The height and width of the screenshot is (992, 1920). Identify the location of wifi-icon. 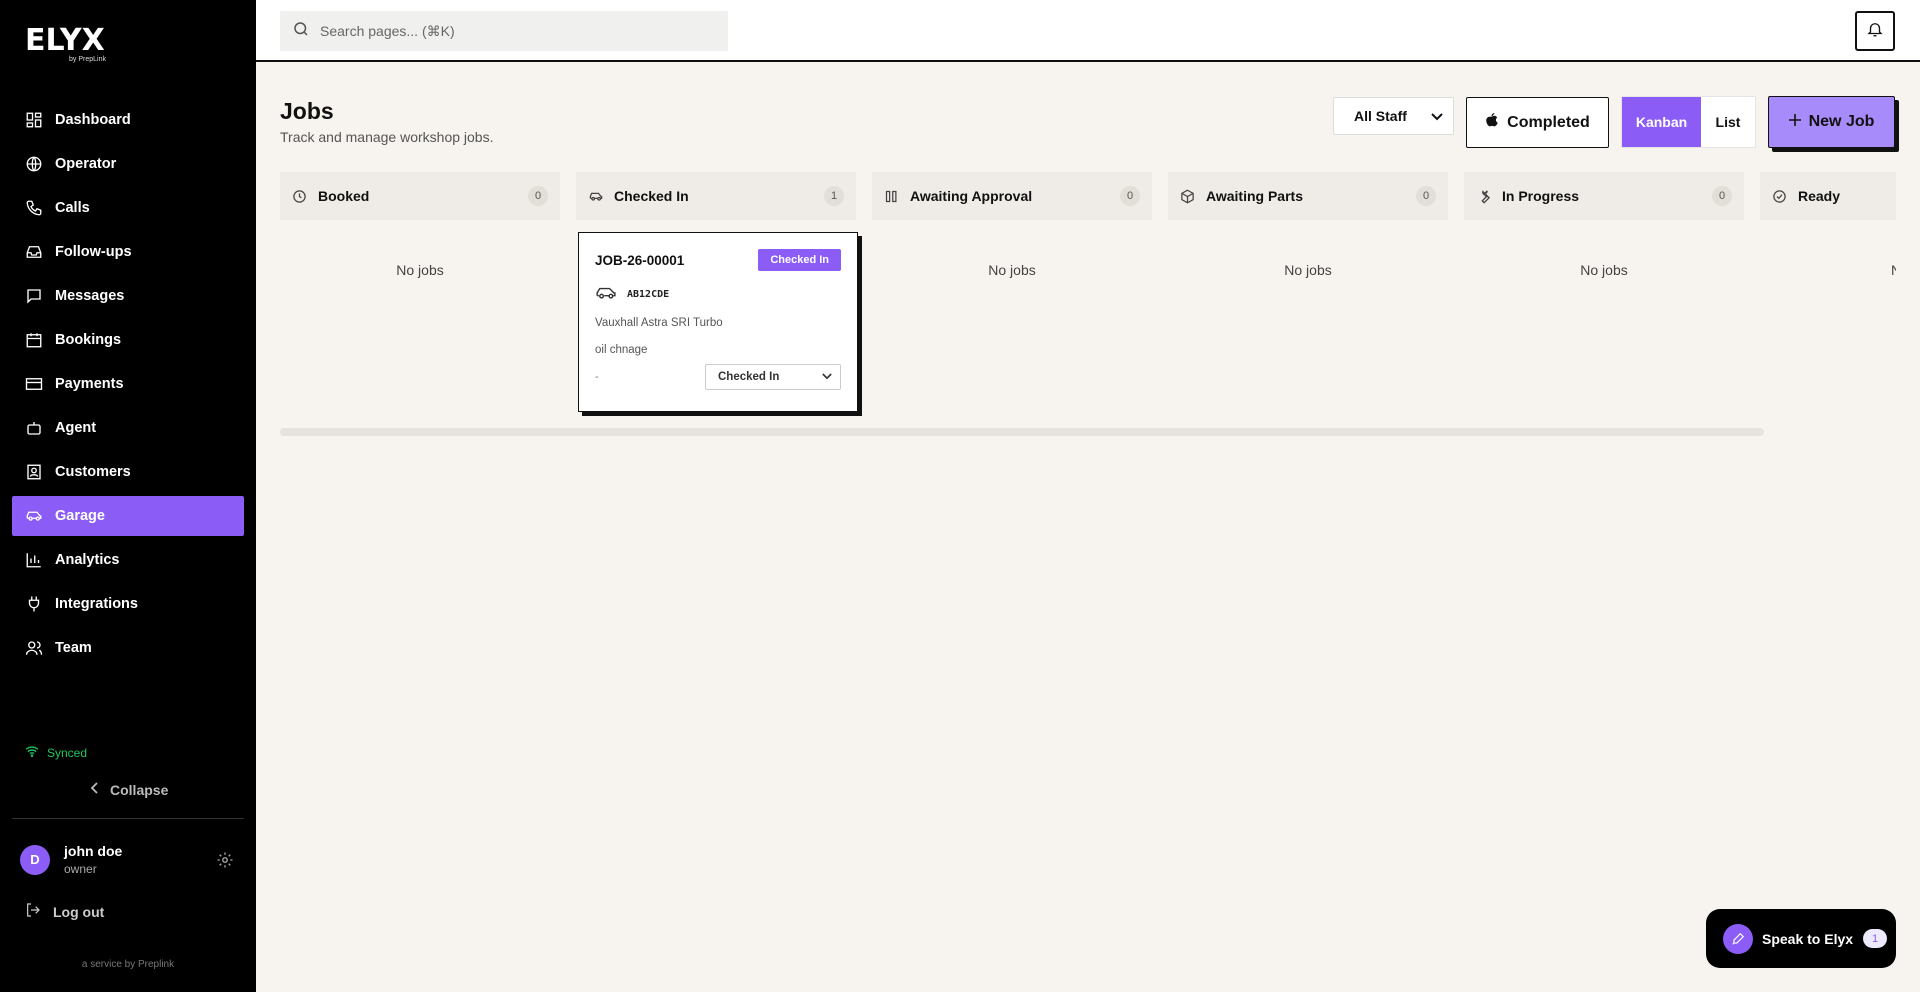
(32, 752).